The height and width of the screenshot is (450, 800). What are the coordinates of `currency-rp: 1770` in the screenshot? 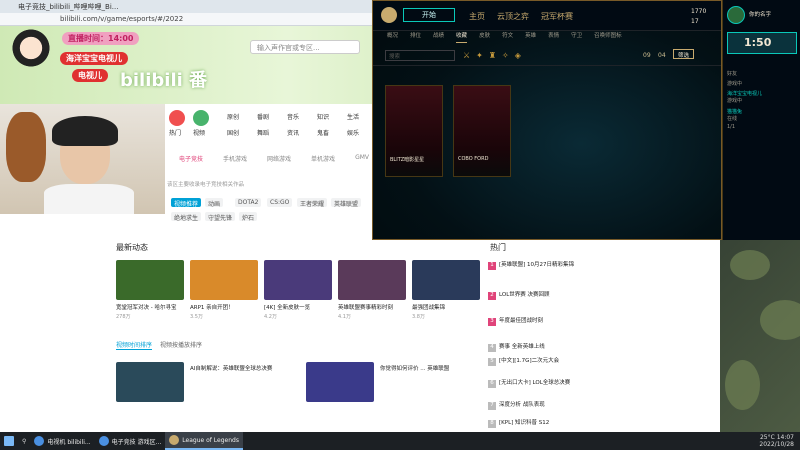 It's located at (699, 11).